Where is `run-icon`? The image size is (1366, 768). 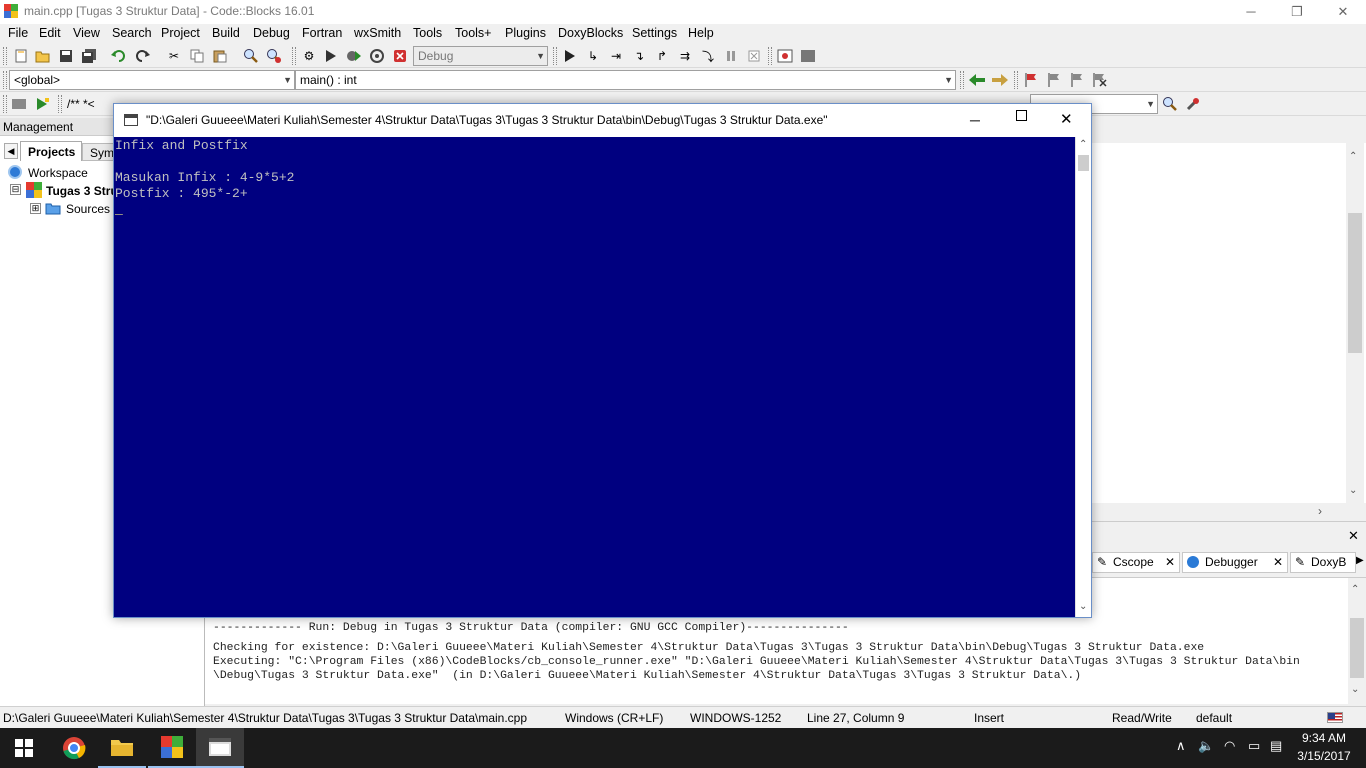 run-icon is located at coordinates (331, 56).